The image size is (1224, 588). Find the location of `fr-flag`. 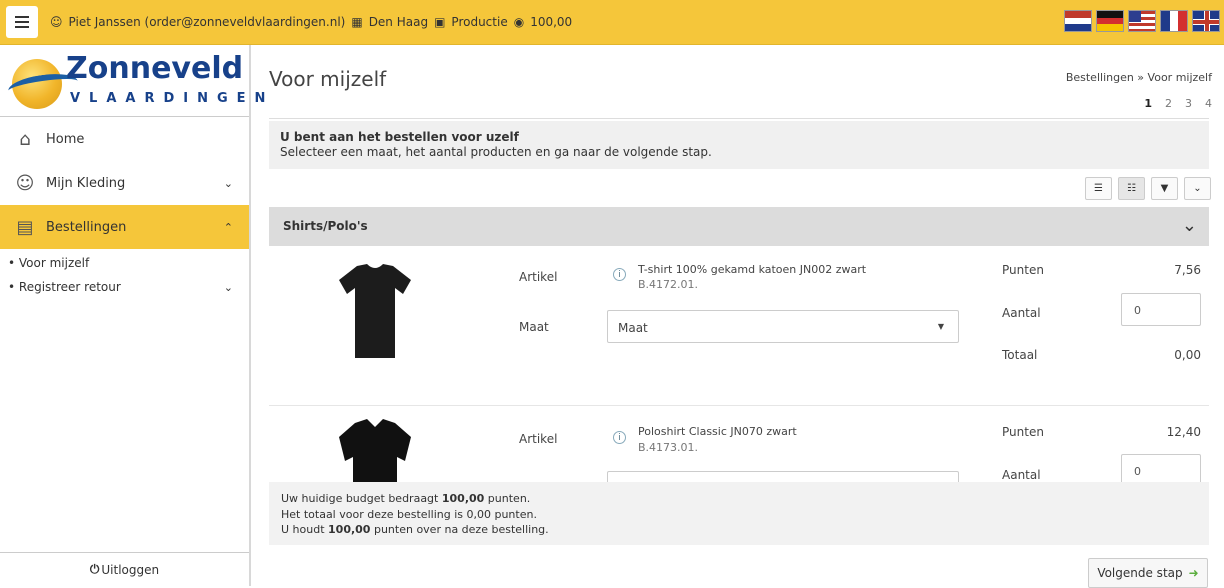

fr-flag is located at coordinates (1174, 21).